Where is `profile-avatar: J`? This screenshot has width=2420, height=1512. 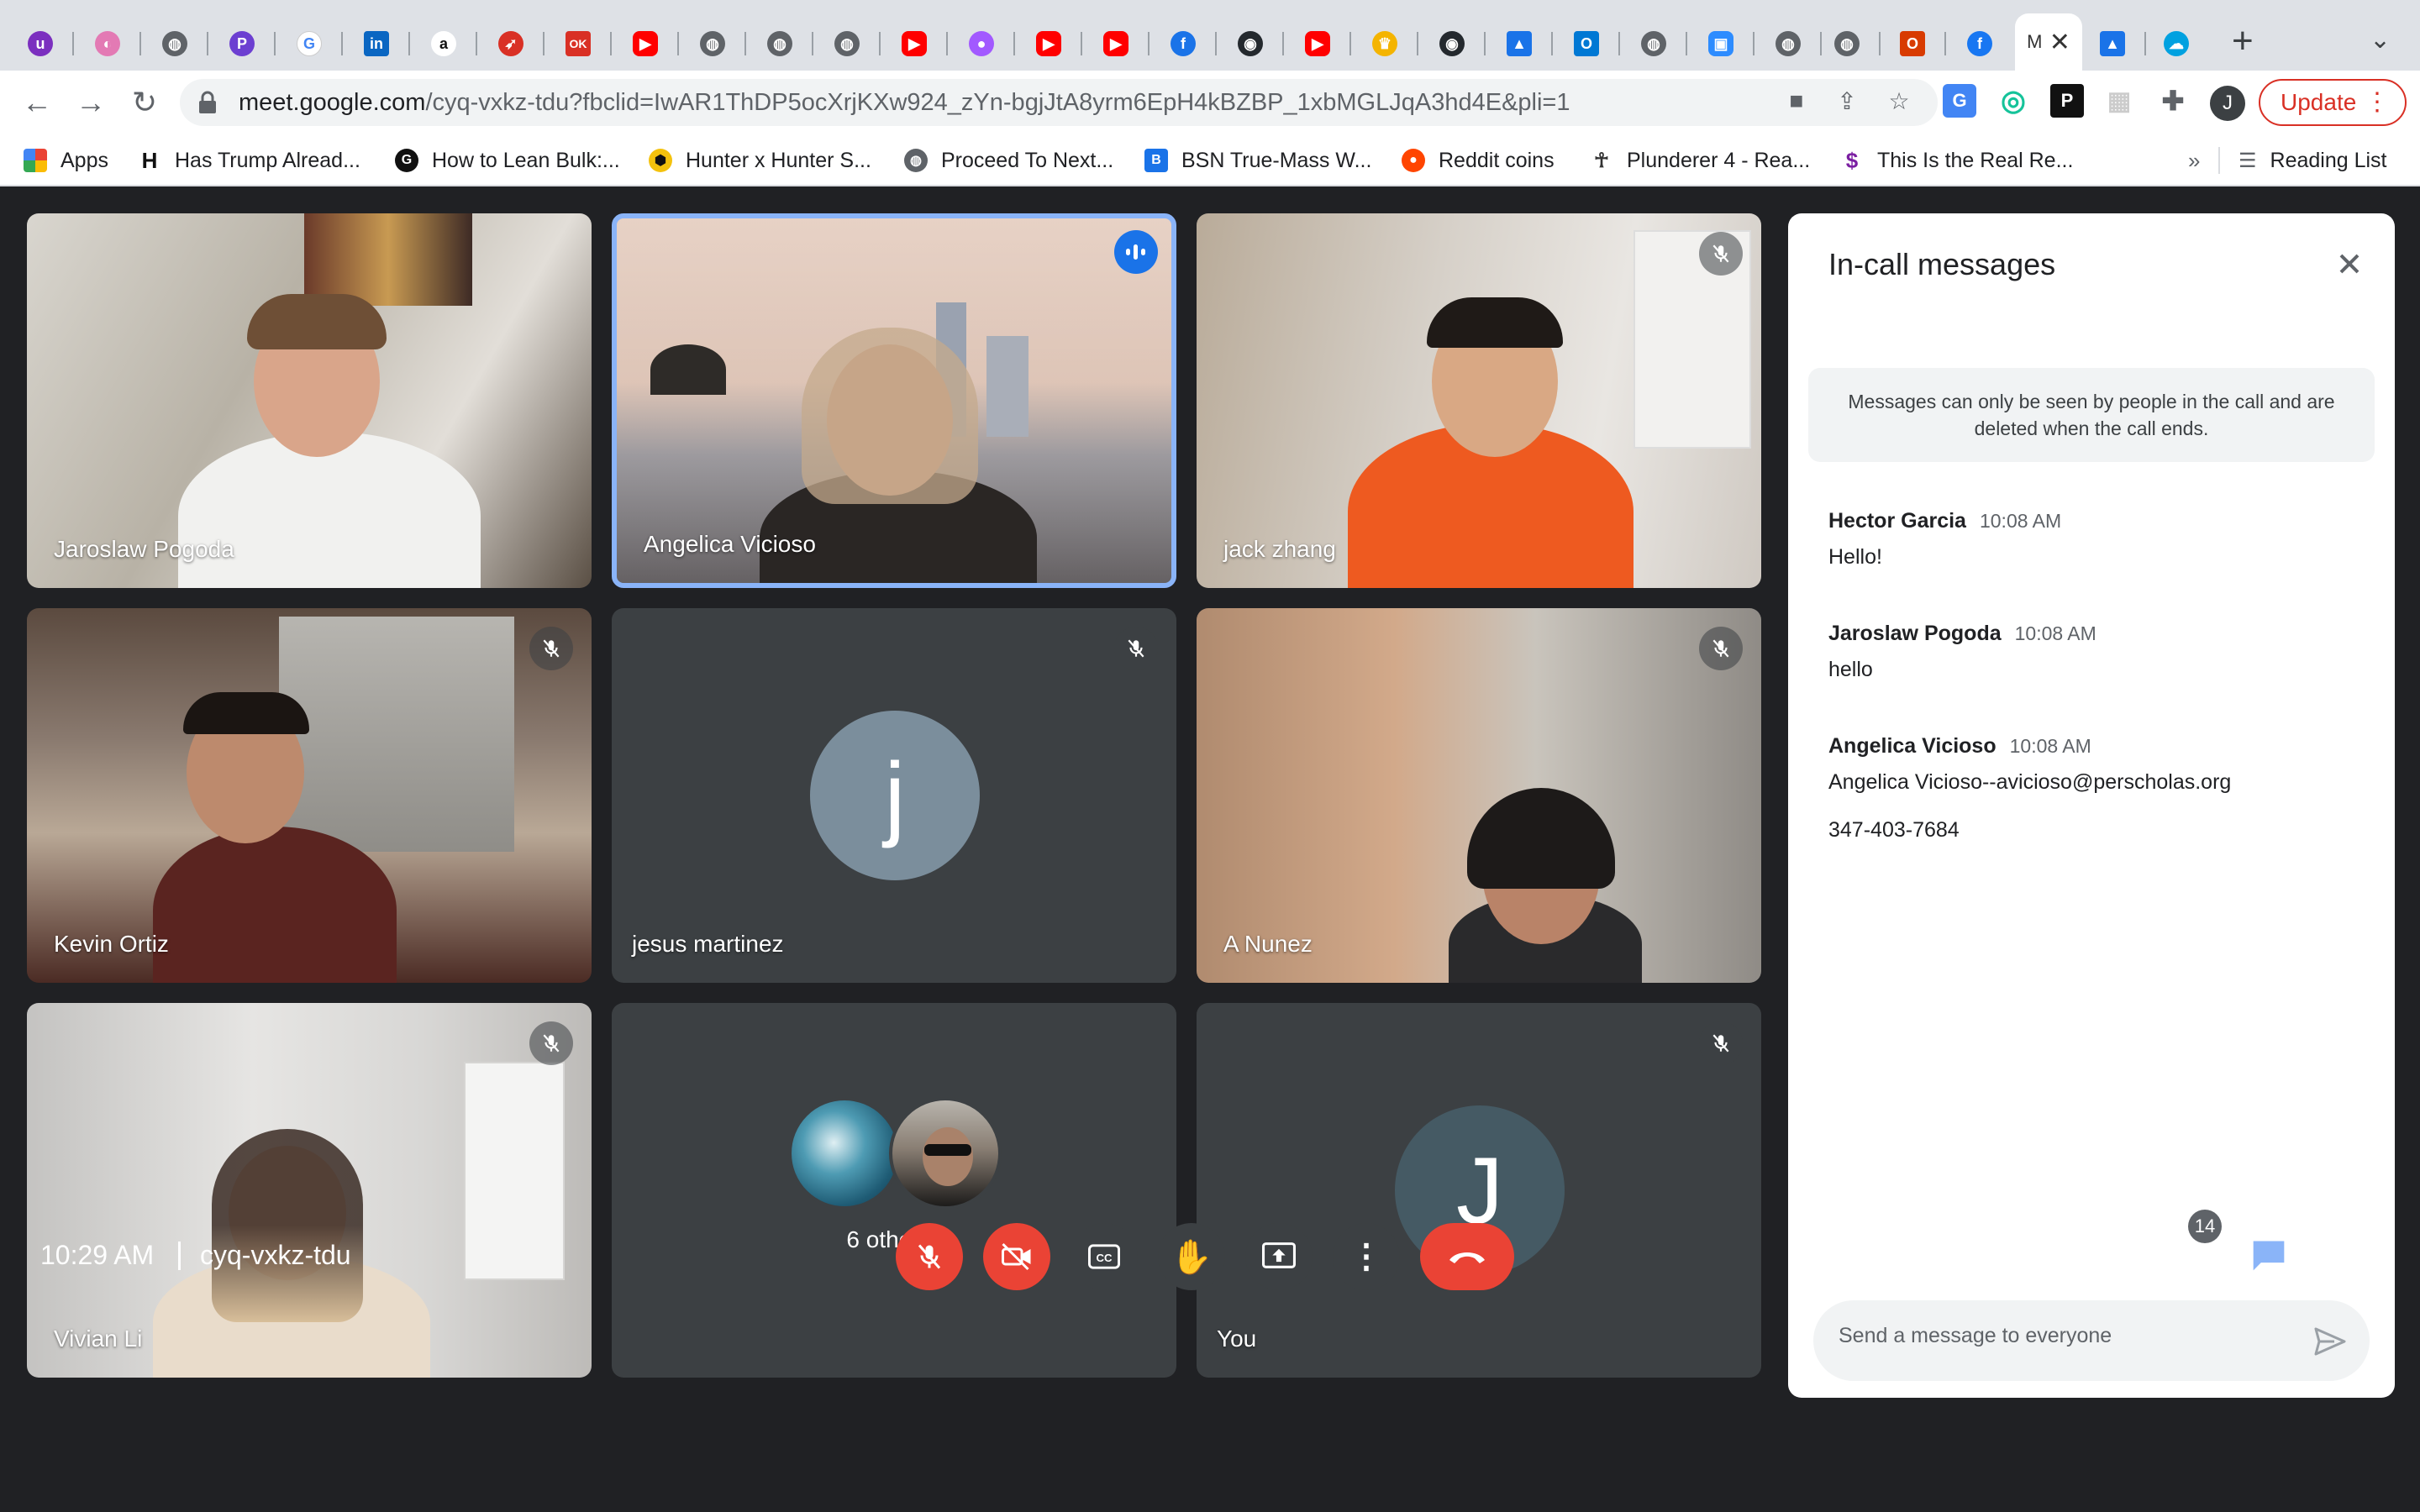 profile-avatar: J is located at coordinates (2227, 103).